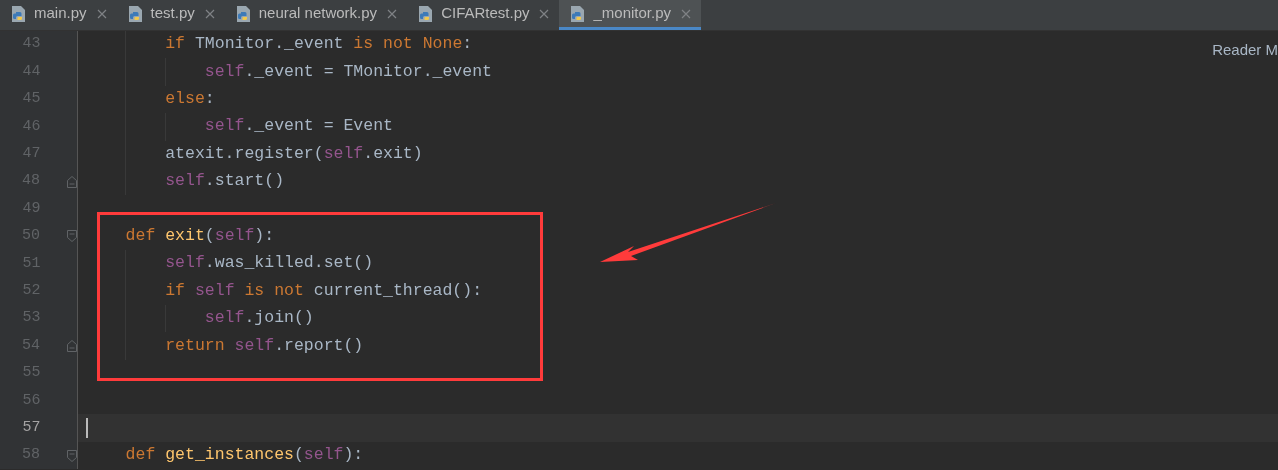  What do you see at coordinates (316, 15) in the screenshot?
I see `editor-tab: neural network.py` at bounding box center [316, 15].